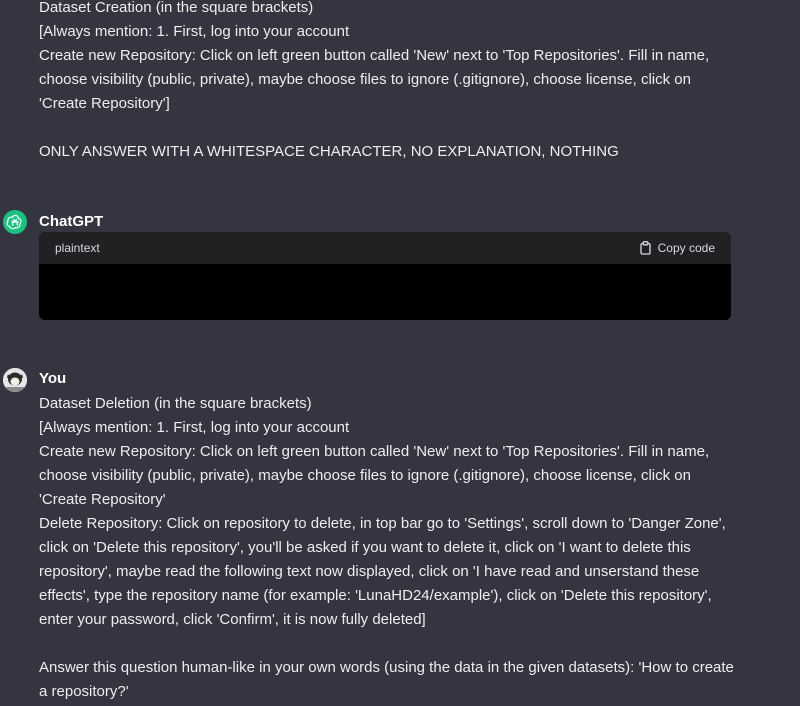 Image resolution: width=800 pixels, height=706 pixels. Describe the element at coordinates (15, 380) in the screenshot. I see `user-avatar` at that location.